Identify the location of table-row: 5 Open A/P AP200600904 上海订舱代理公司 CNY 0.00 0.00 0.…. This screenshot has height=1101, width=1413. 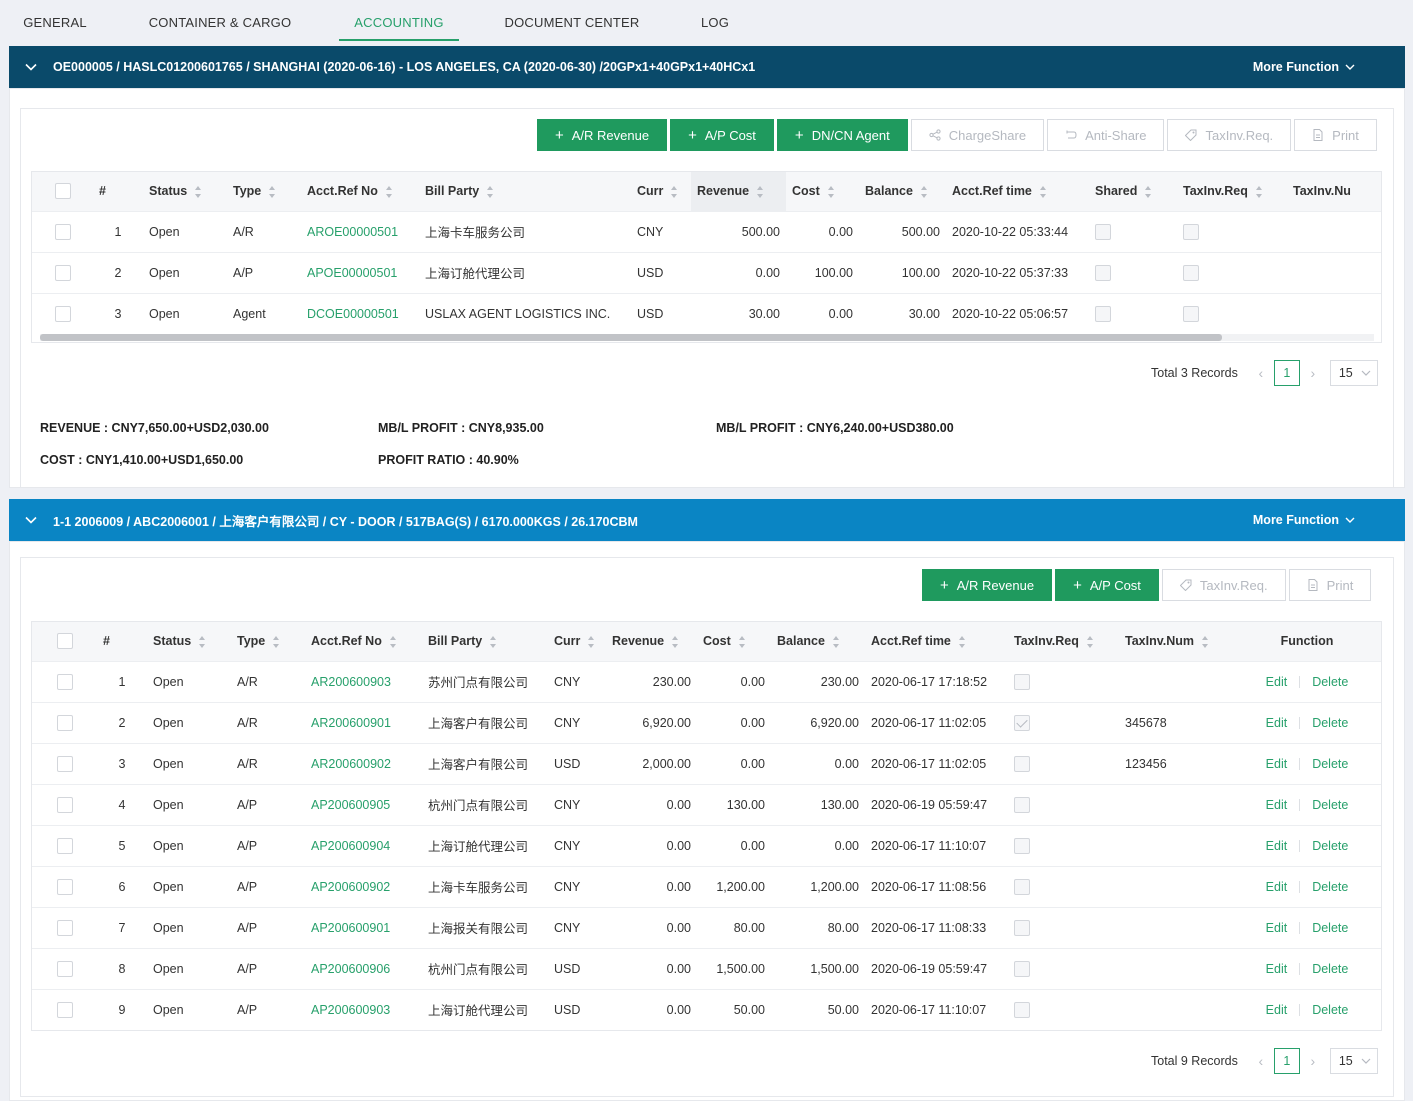
(706, 845).